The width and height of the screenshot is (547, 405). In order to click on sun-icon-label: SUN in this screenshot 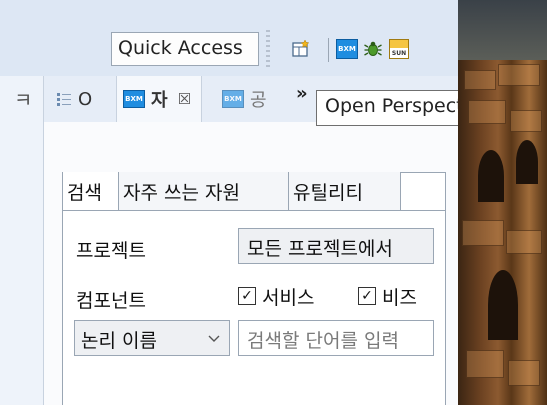, I will do `click(399, 53)`.